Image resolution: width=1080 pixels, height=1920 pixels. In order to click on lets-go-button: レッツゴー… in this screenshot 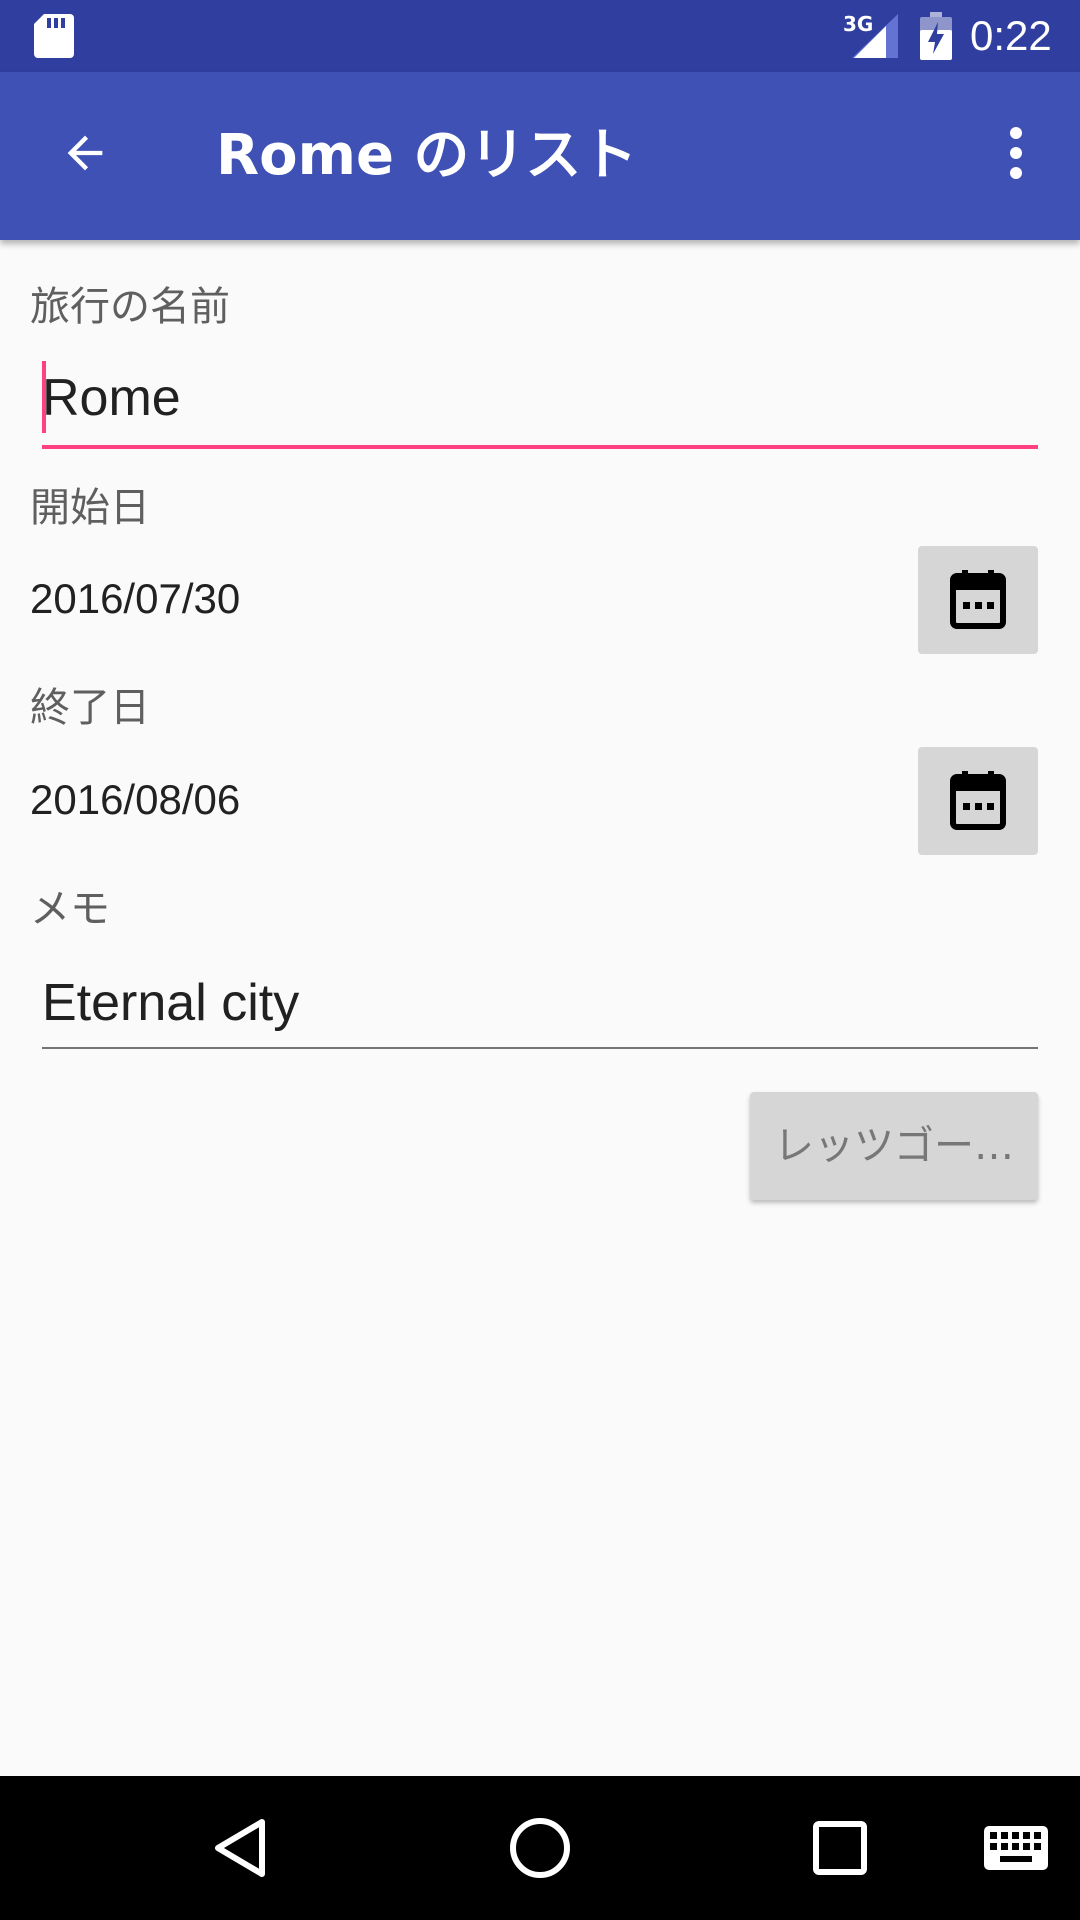, I will do `click(894, 1146)`.